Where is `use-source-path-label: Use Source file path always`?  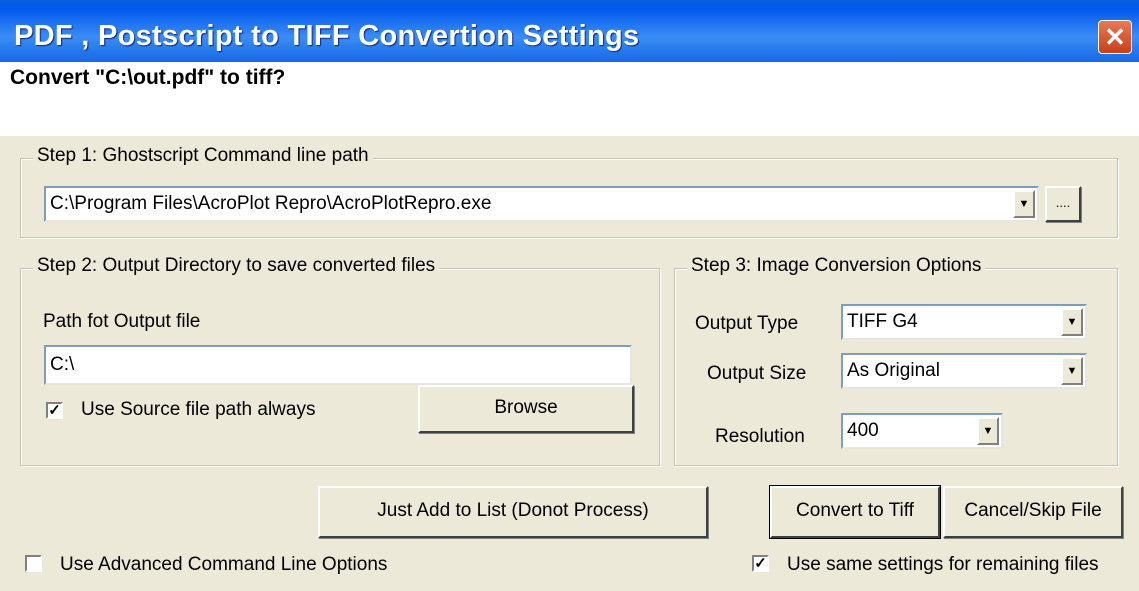
use-source-path-label: Use Source file path always is located at coordinates (198, 409).